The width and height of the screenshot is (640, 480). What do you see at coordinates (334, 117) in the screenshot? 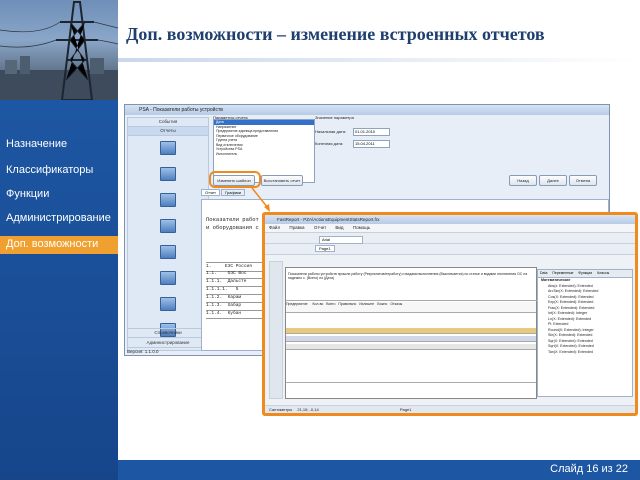
I see `values-header: Значение параметра` at bounding box center [334, 117].